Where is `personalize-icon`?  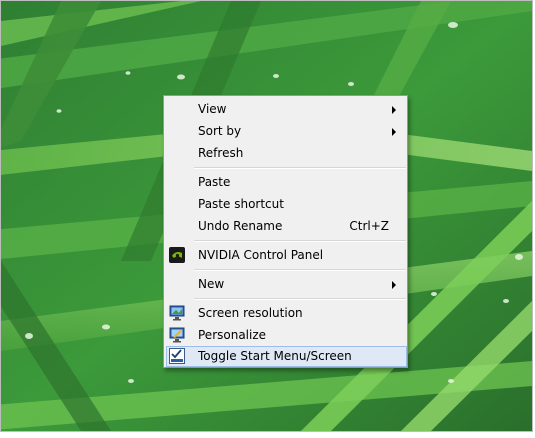 personalize-icon is located at coordinates (177, 335).